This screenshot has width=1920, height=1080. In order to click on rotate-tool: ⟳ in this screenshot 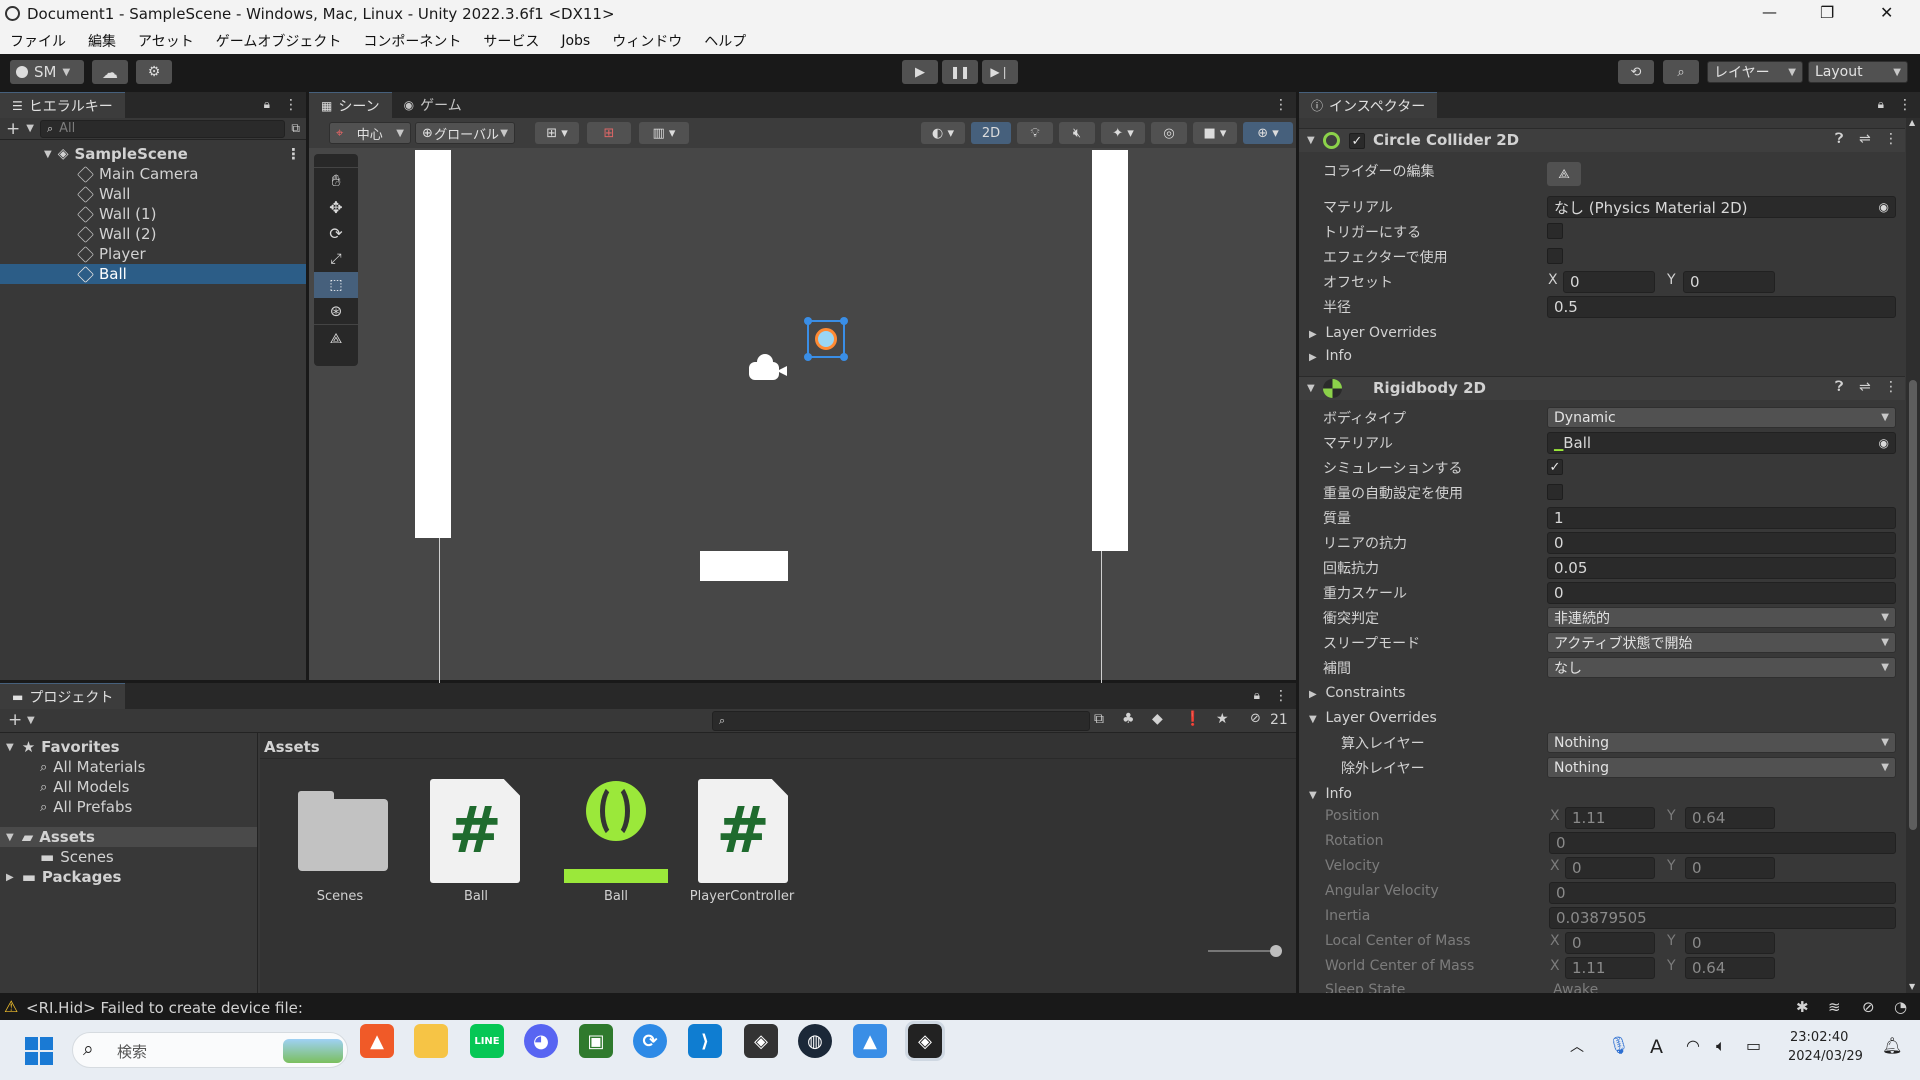, I will do `click(336, 233)`.